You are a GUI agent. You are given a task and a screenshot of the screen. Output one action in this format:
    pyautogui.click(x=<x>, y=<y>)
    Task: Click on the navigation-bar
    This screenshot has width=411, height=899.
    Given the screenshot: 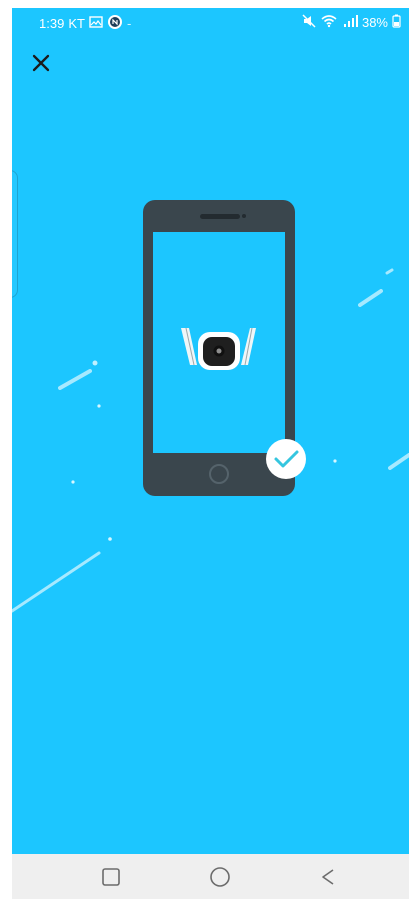 What is the action you would take?
    pyautogui.click(x=210, y=876)
    